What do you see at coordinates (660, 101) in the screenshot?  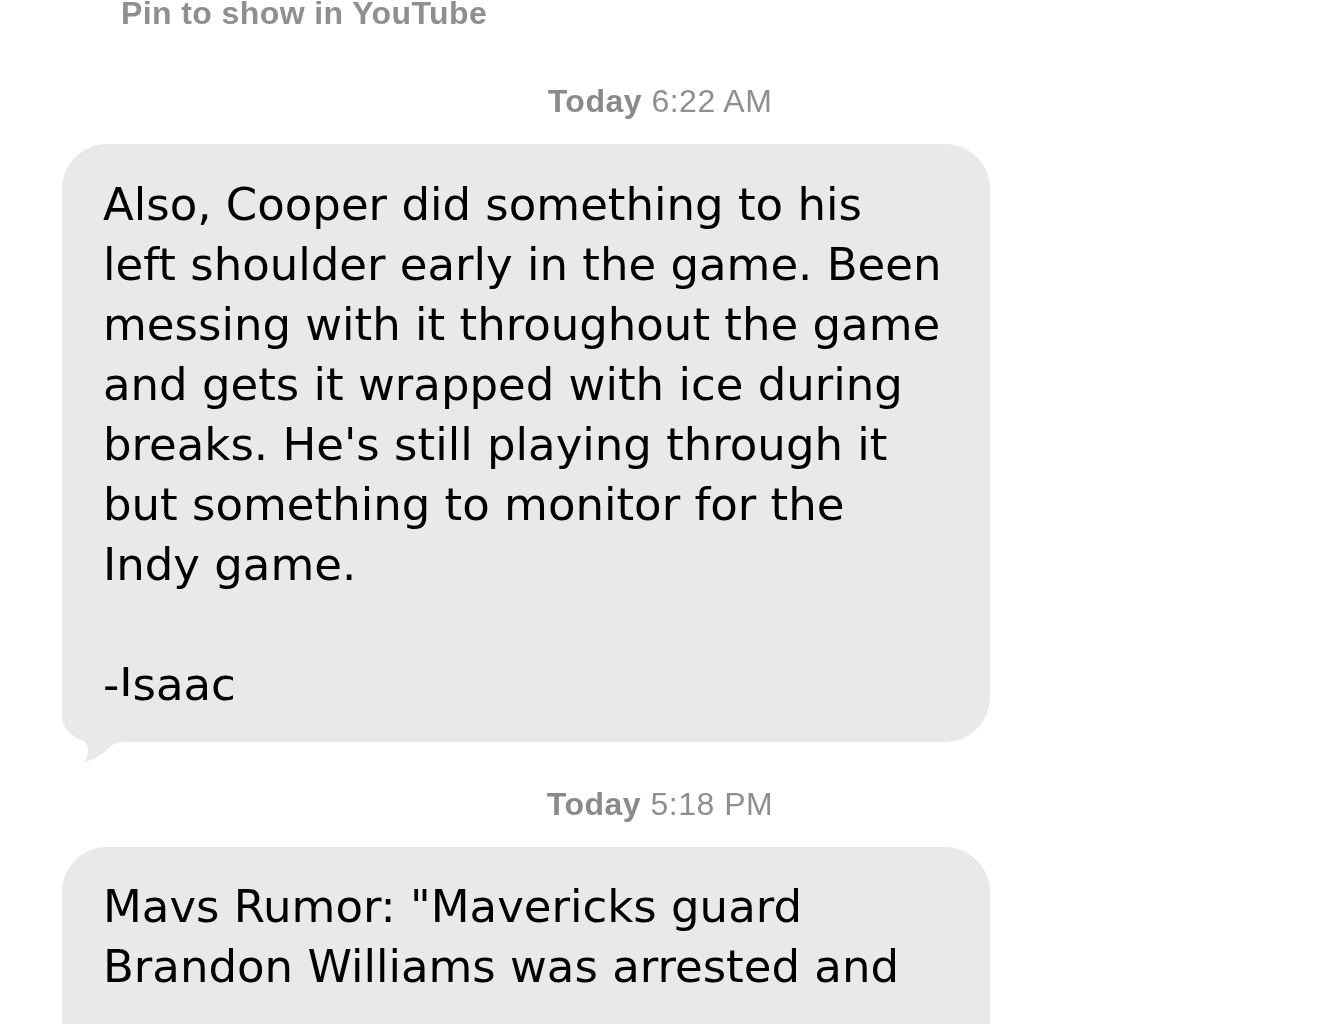 I see `timestamp: Today 6:22 AM` at bounding box center [660, 101].